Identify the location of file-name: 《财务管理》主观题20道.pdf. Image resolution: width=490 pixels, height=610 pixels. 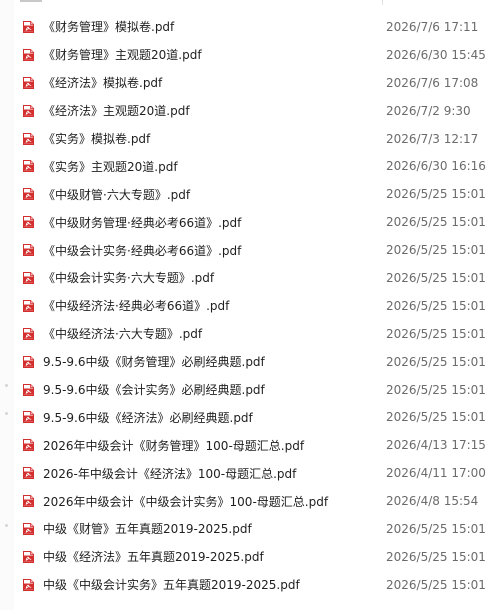
(122, 55).